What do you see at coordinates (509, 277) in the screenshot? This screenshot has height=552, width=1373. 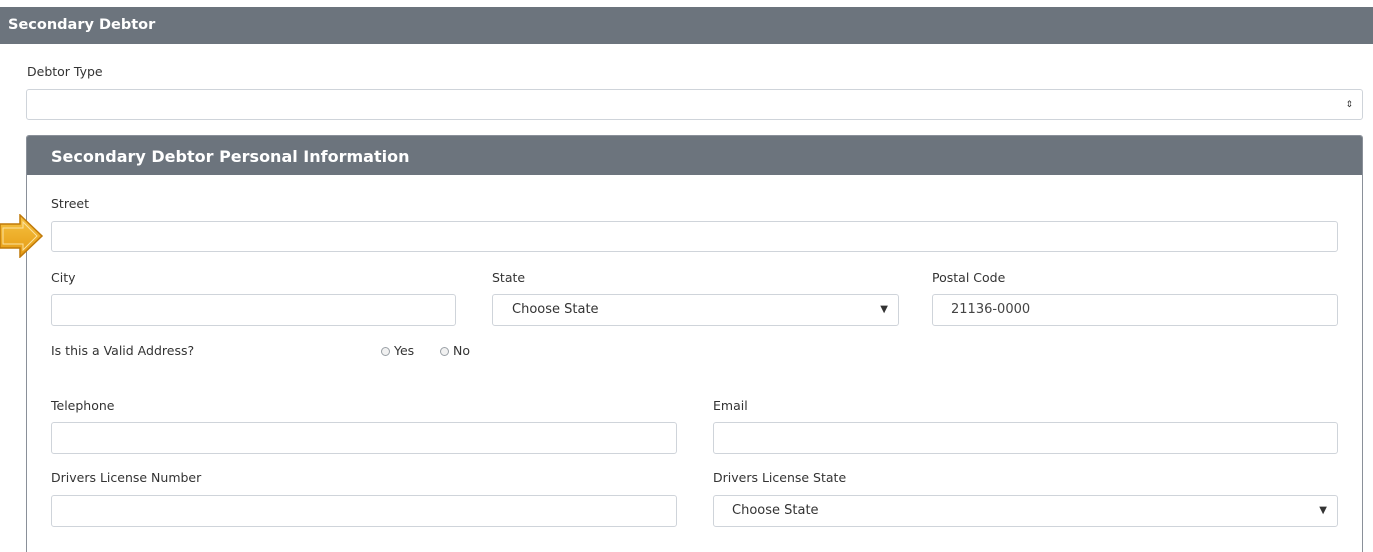 I see `state-label: State` at bounding box center [509, 277].